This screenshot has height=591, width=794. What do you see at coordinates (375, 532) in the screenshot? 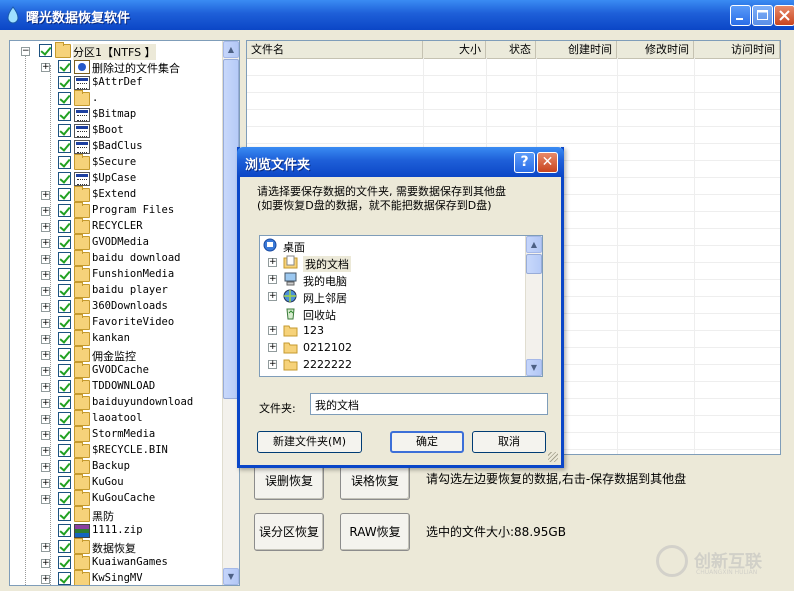
I see `raw-recovery-button: RAW恢复` at bounding box center [375, 532].